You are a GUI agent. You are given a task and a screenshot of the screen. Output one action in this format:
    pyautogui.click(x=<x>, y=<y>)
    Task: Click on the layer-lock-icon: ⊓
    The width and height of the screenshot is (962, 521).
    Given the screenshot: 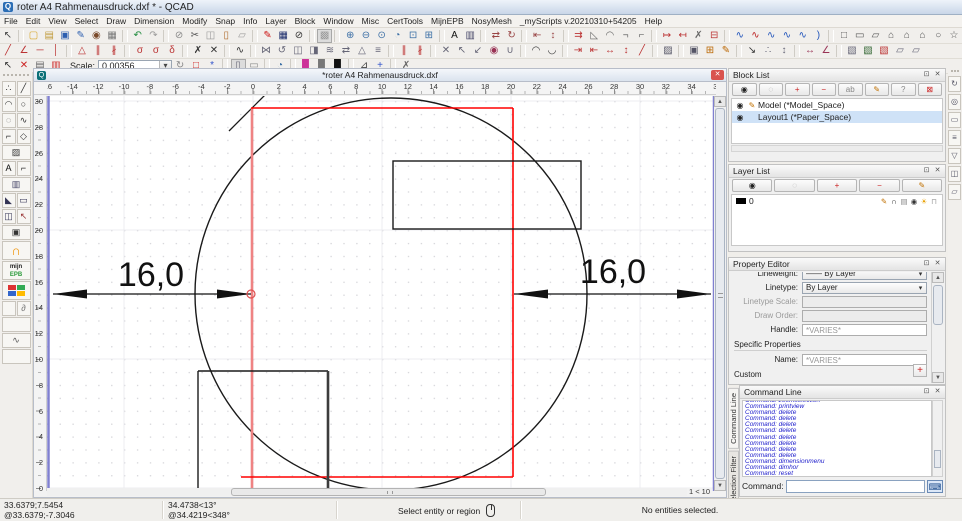 What is the action you would take?
    pyautogui.click(x=934, y=201)
    